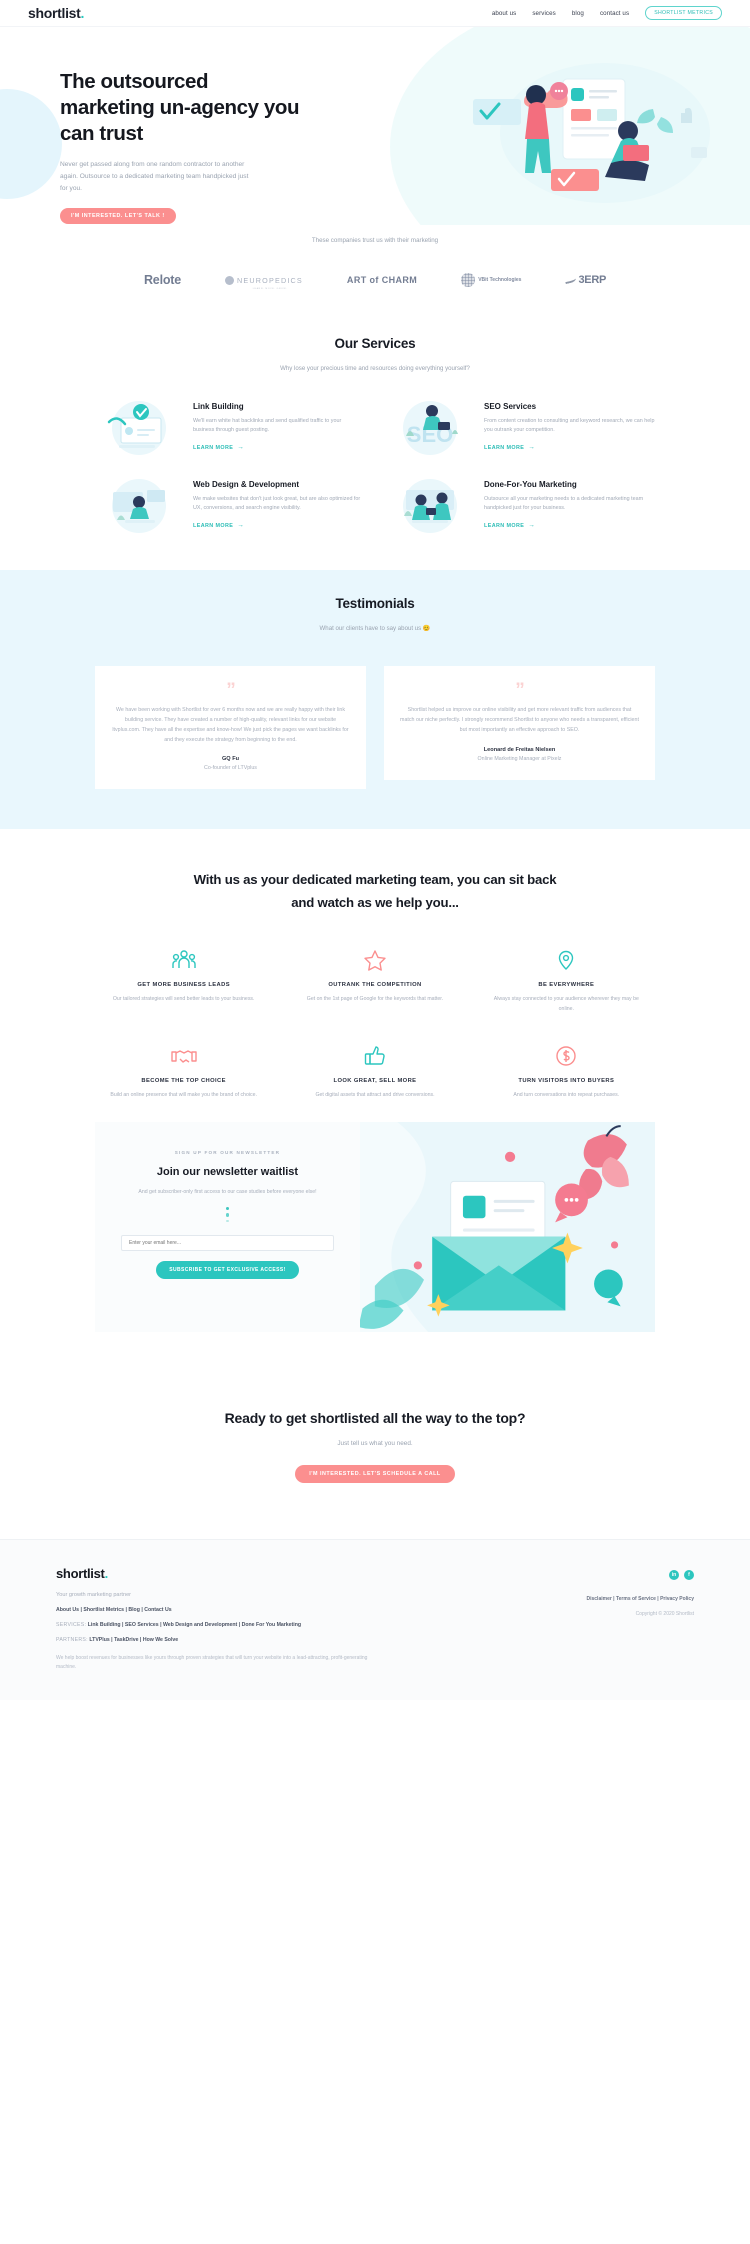  What do you see at coordinates (566, 985) in the screenshot?
I see `benefit-title: BE EVERYWHERE` at bounding box center [566, 985].